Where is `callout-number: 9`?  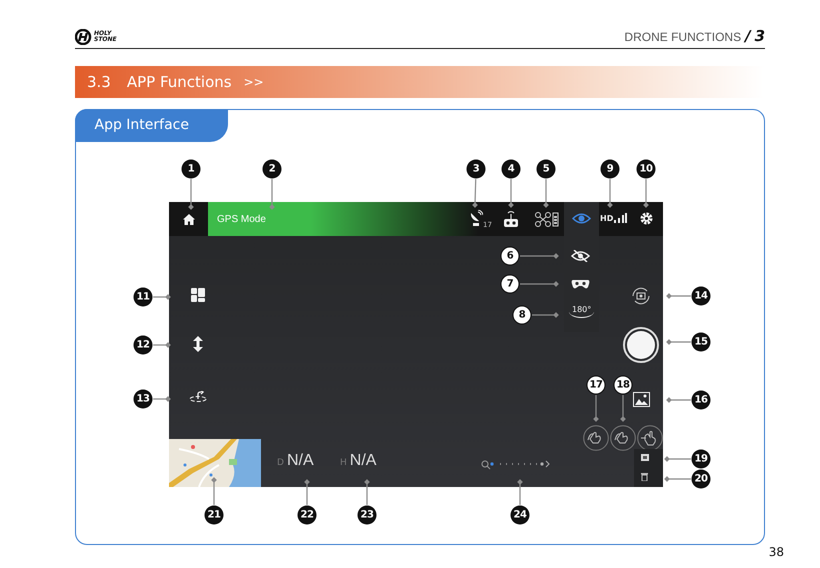
callout-number: 9 is located at coordinates (610, 169).